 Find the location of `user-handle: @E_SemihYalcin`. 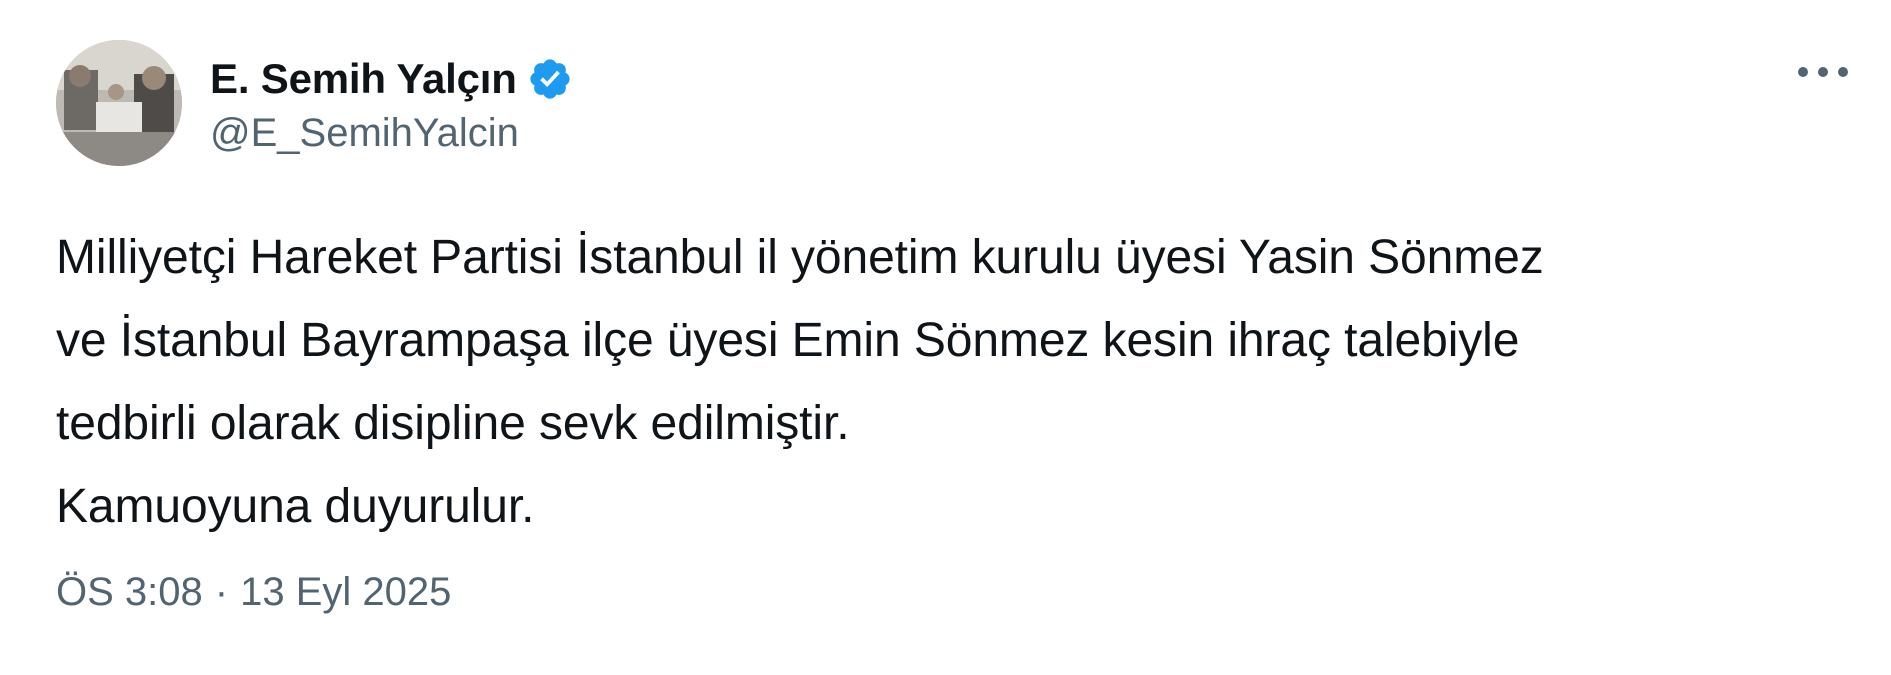

user-handle: @E_SemihYalcin is located at coordinates (391, 133).